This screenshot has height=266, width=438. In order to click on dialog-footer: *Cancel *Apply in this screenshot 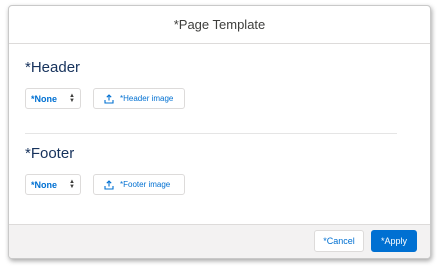, I will do `click(219, 241)`.